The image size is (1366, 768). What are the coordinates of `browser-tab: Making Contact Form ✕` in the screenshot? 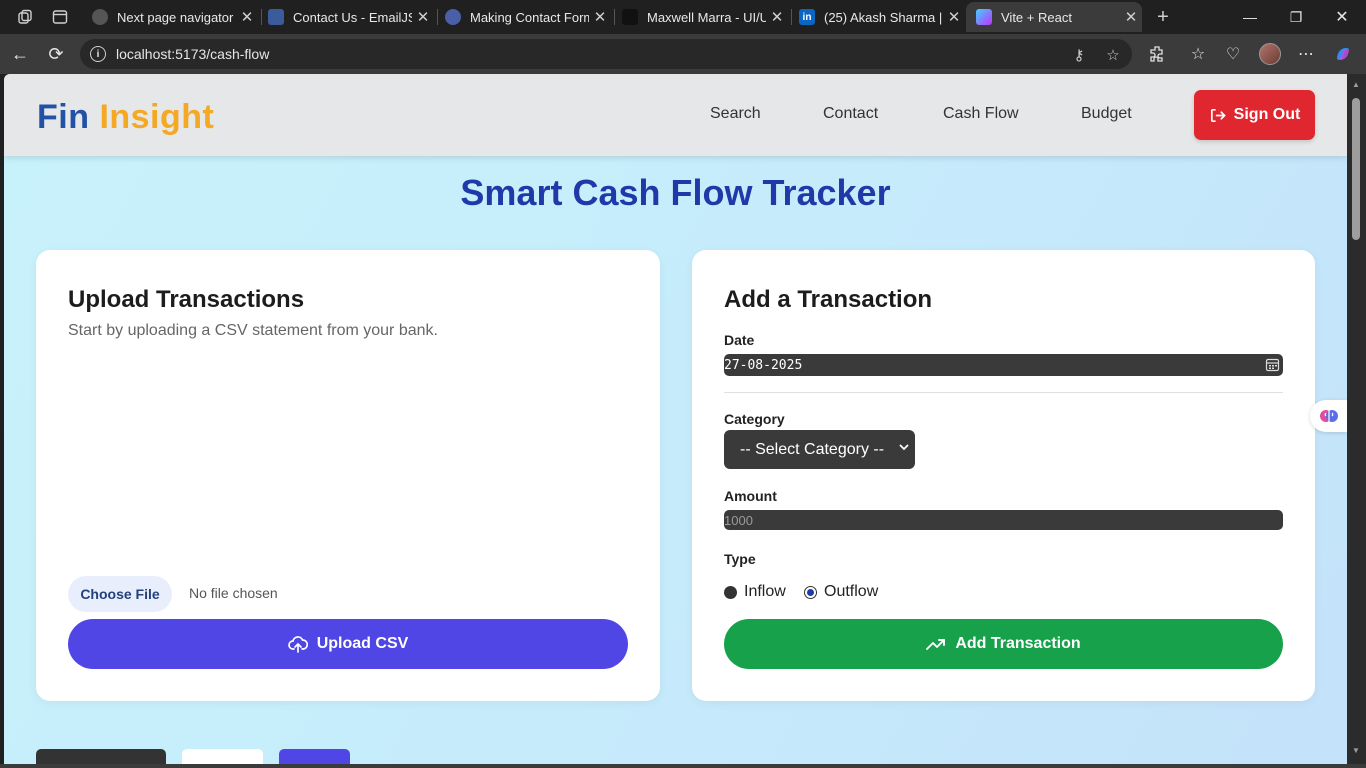 It's located at (523, 17).